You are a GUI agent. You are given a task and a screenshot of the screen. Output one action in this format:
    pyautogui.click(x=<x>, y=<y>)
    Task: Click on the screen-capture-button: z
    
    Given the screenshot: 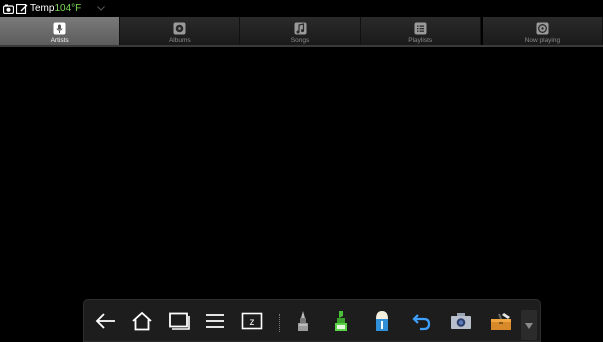 What is the action you would take?
    pyautogui.click(x=252, y=323)
    